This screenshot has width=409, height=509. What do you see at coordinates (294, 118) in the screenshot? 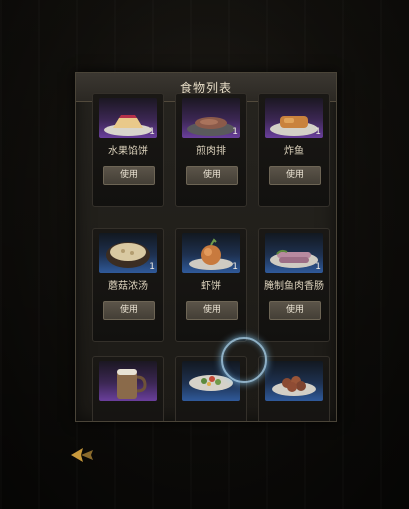
I see `fried-fish-icon: 1` at bounding box center [294, 118].